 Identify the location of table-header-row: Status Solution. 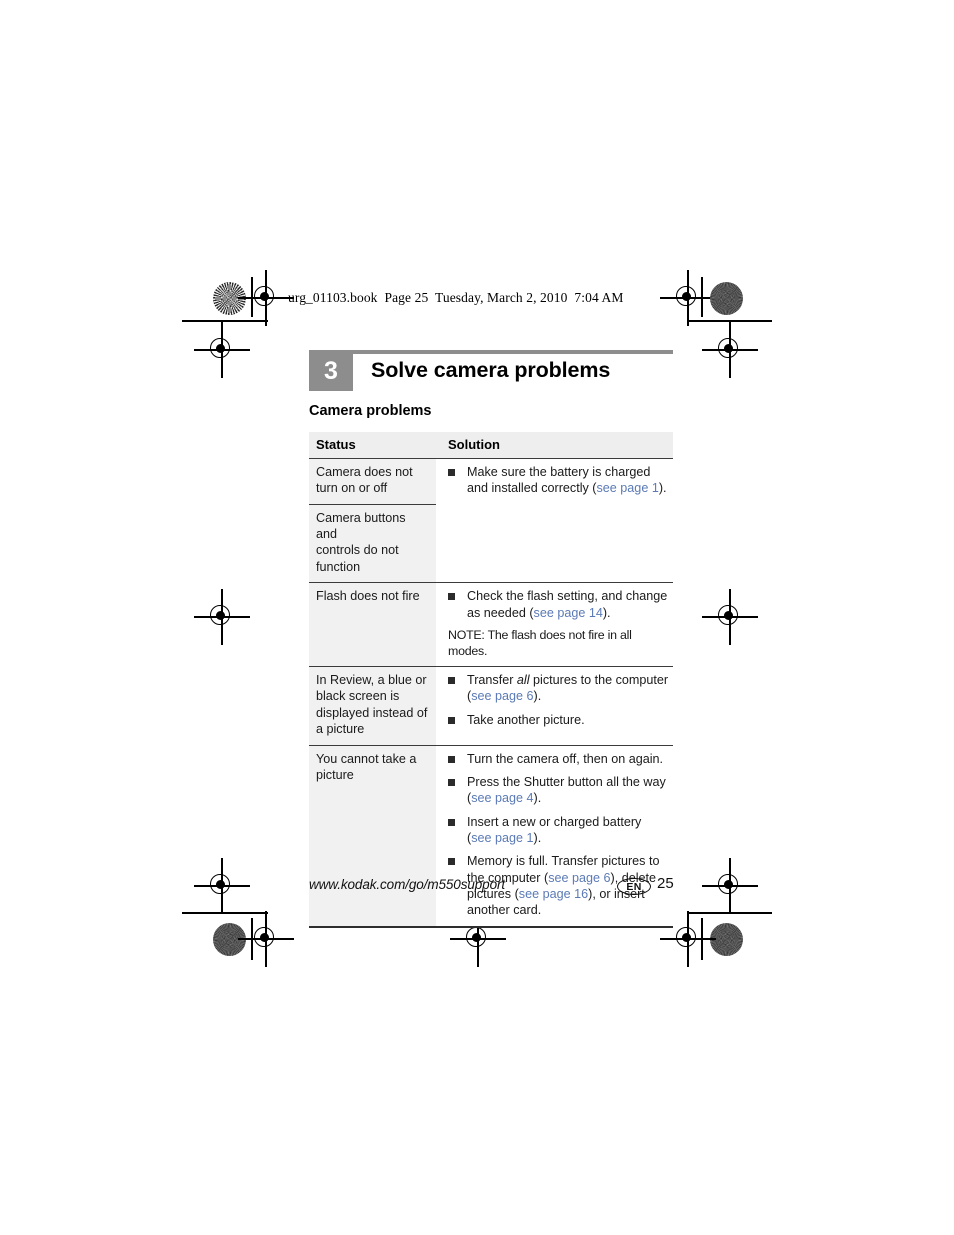
(491, 445).